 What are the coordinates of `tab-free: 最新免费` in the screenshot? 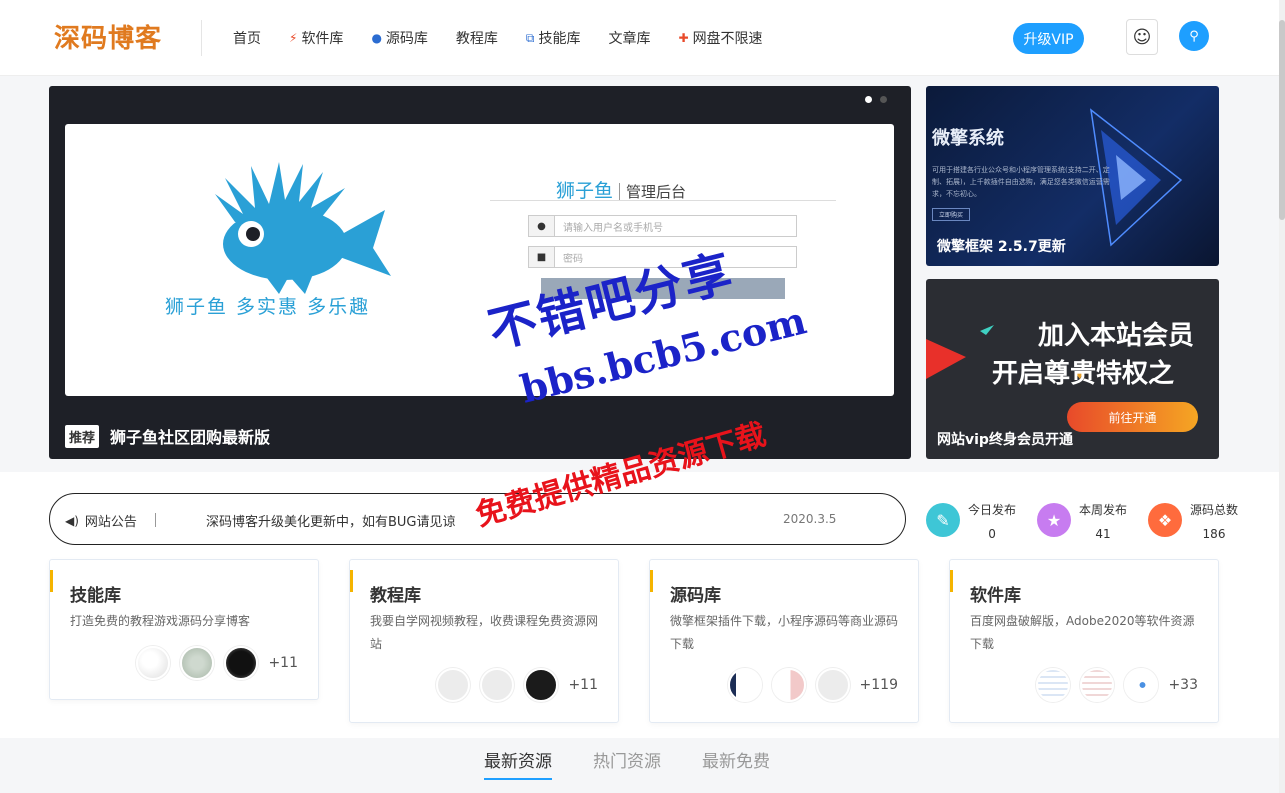 It's located at (736, 763).